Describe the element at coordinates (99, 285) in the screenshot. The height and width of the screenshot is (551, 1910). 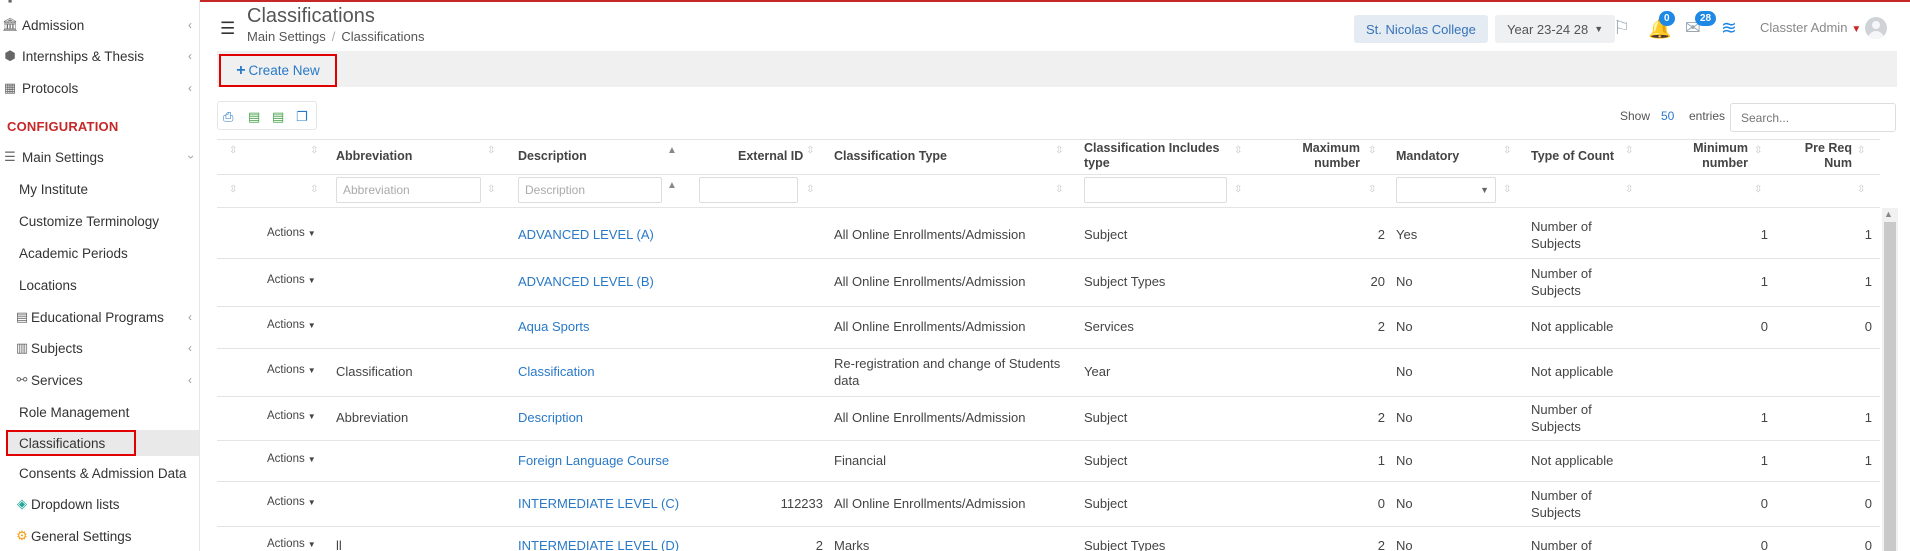
I see `sidebar-item-locations: Locations` at that location.